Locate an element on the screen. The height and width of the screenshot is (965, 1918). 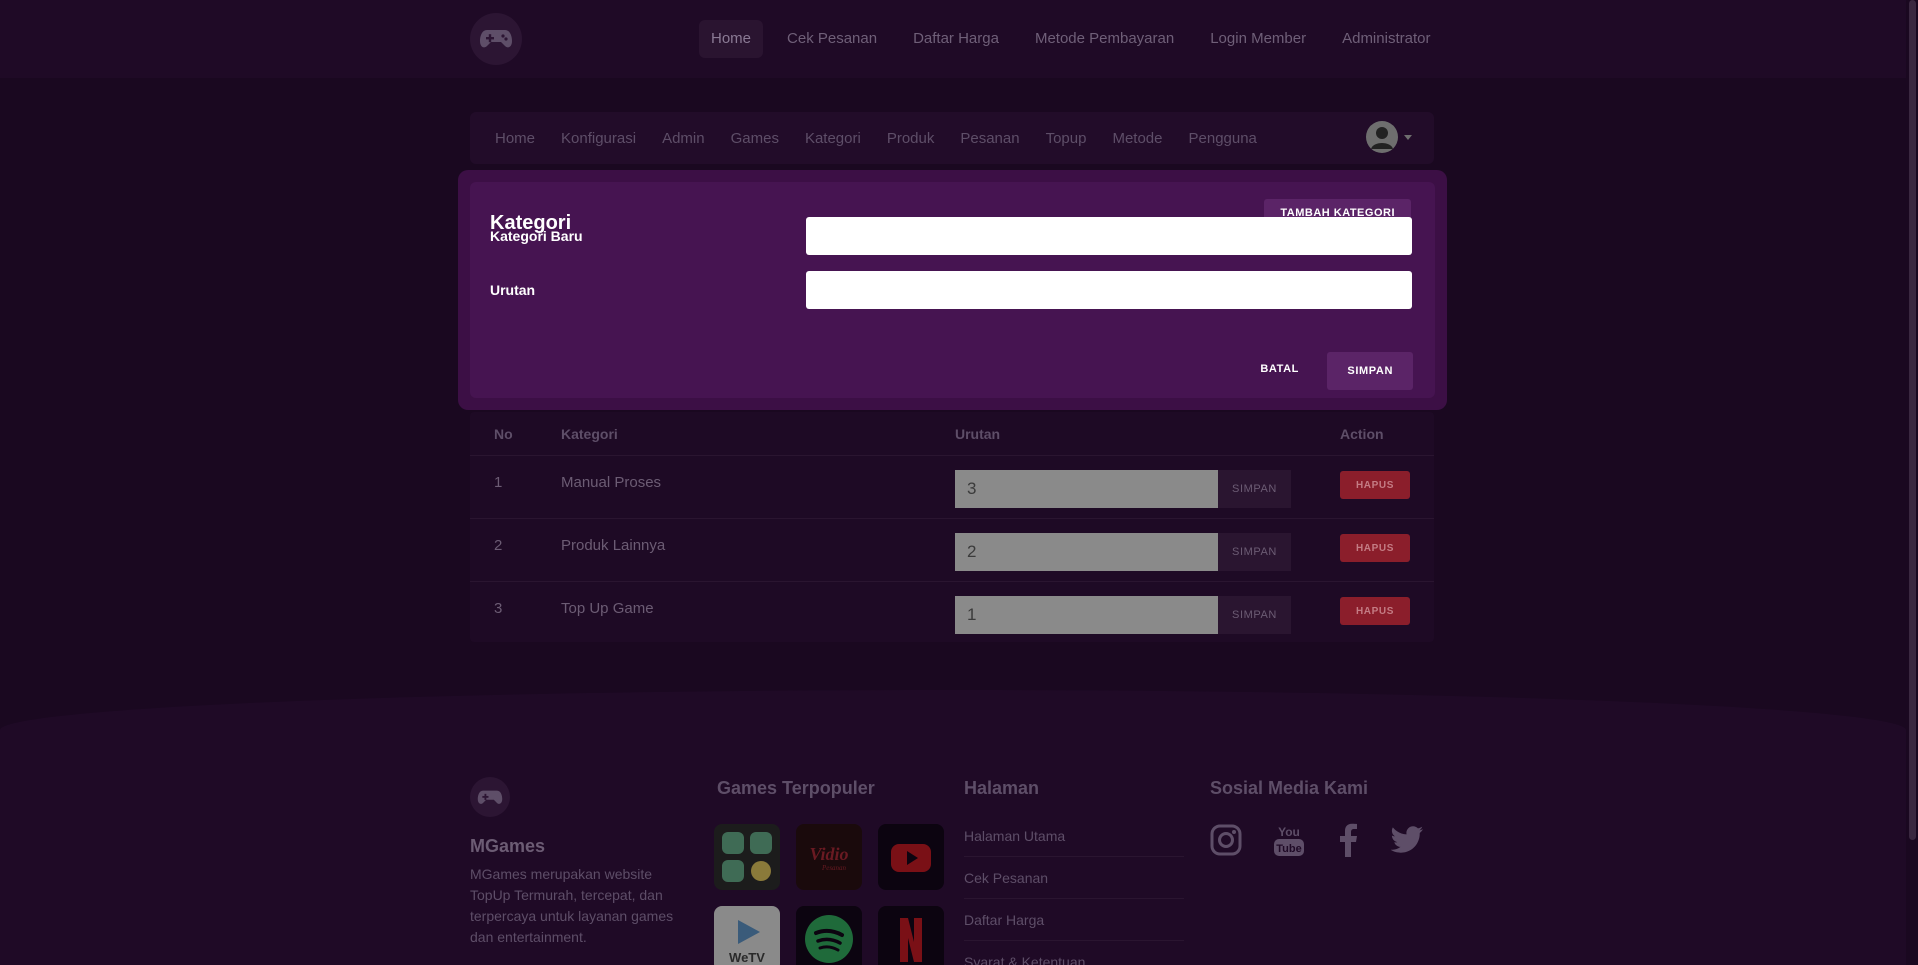
row-kategori: Top Up Game is located at coordinates (607, 608).